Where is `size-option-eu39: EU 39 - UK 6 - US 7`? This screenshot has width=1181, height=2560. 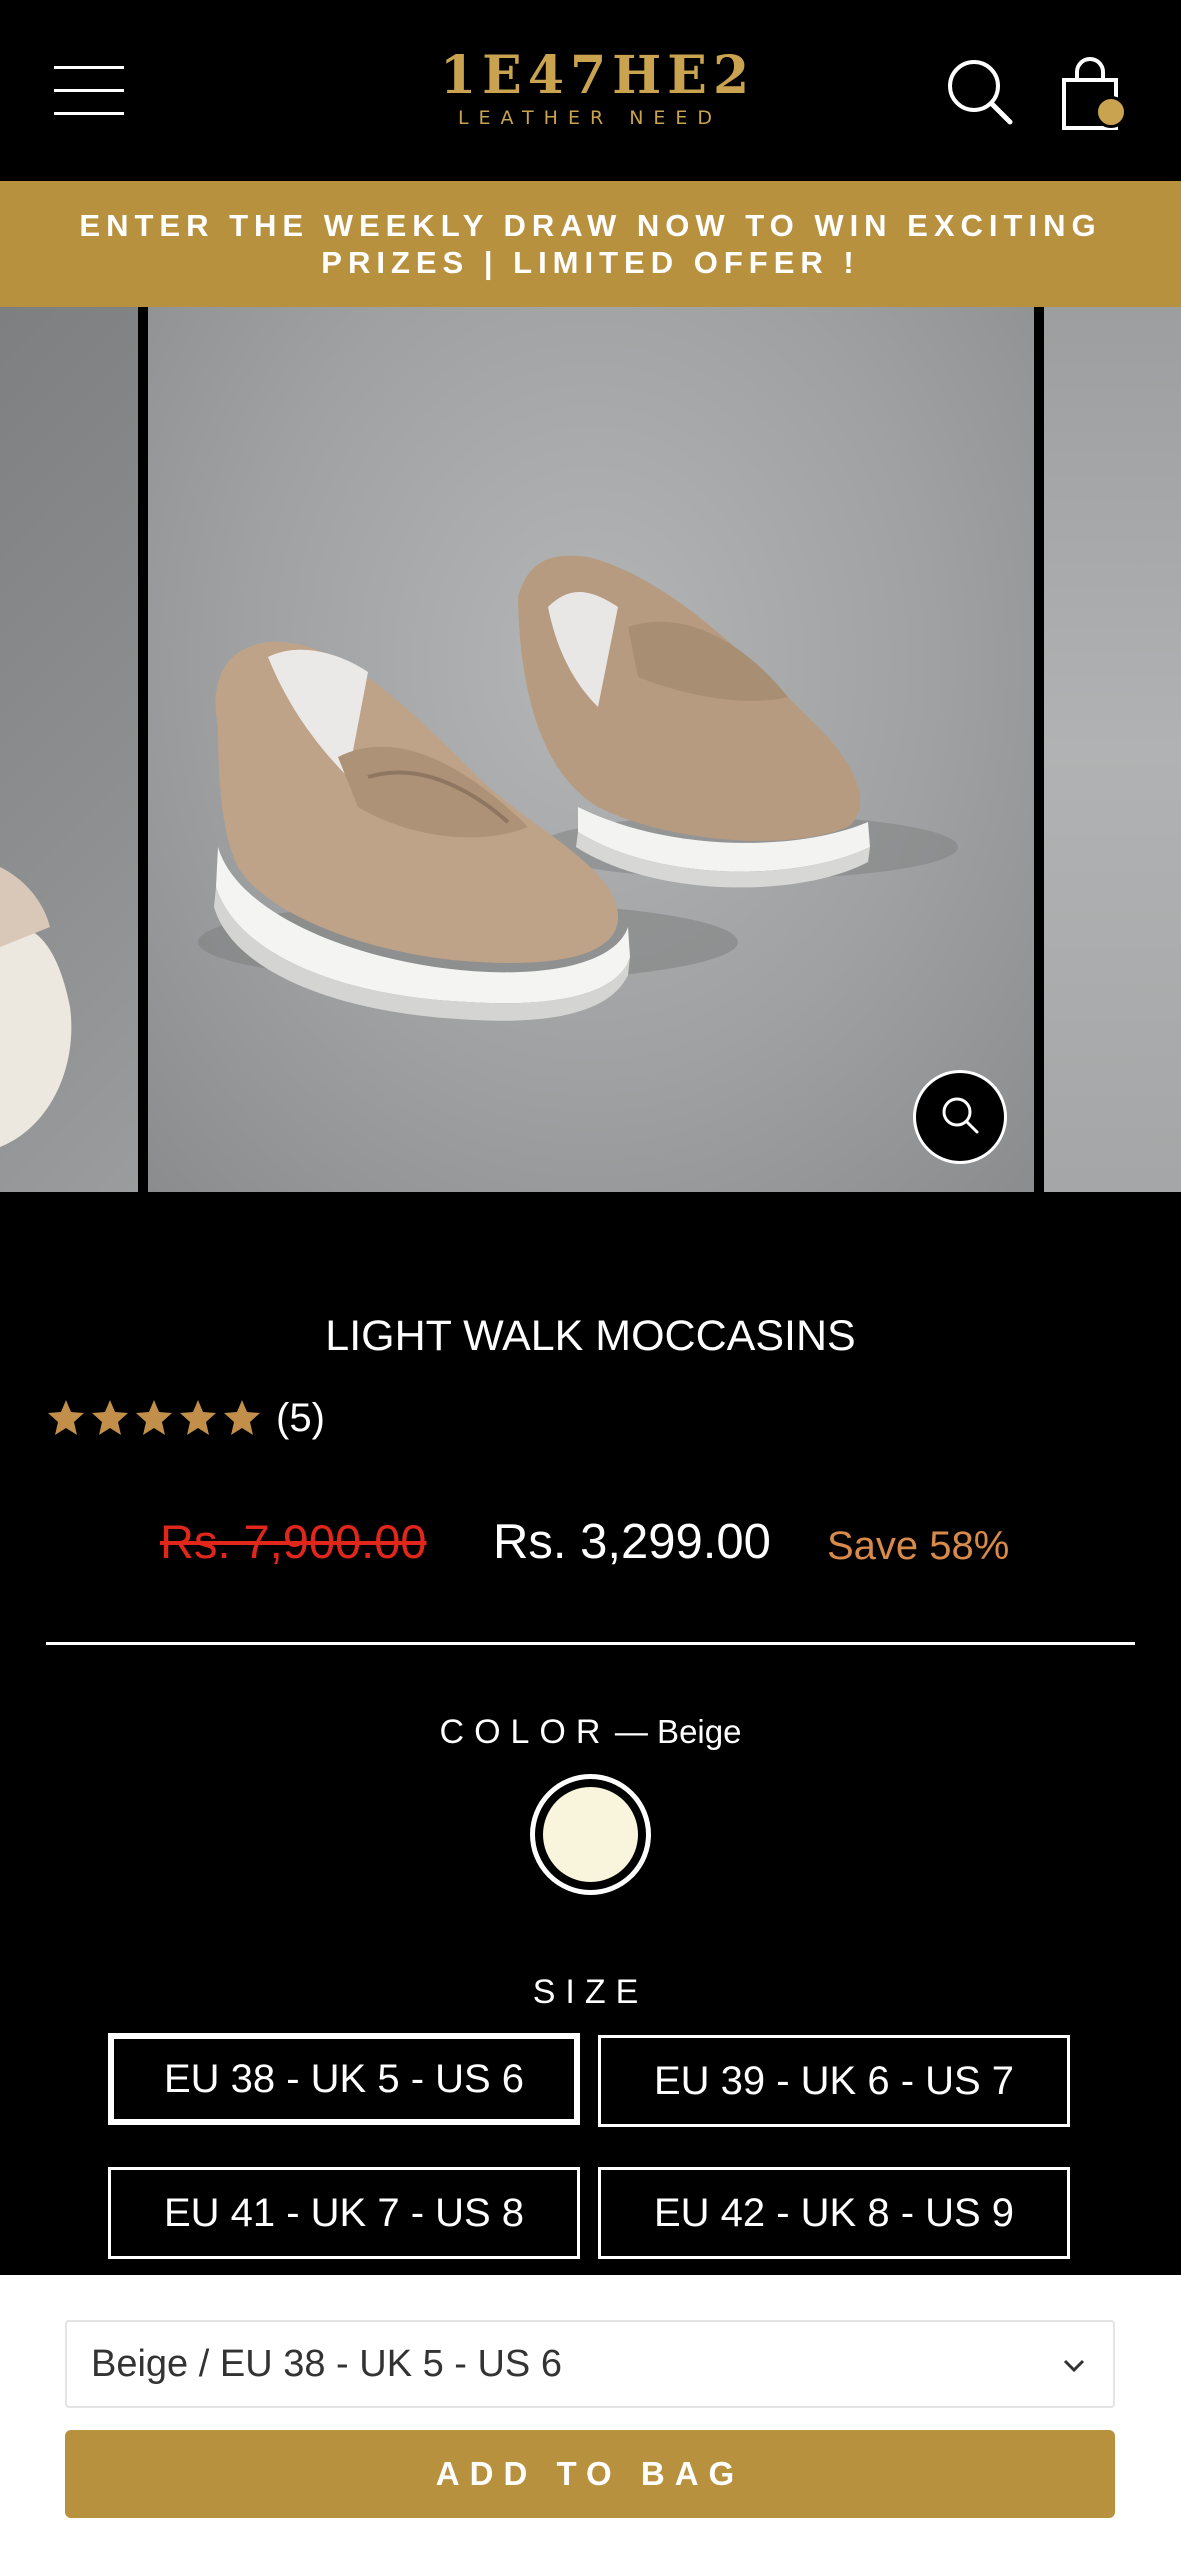 size-option-eu39: EU 39 - UK 6 - US 7 is located at coordinates (834, 2081).